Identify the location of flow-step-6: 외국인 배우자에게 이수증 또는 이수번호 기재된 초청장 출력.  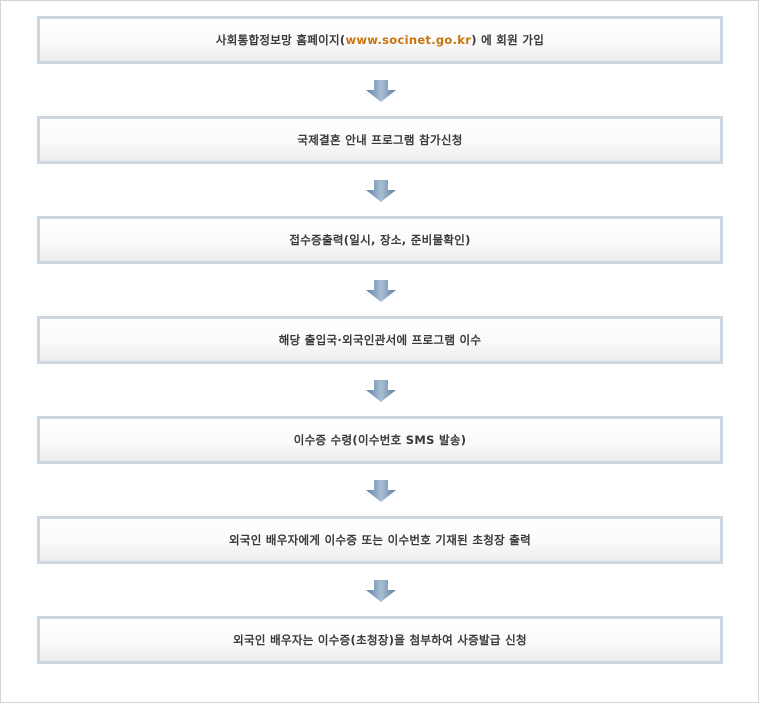
(380, 540).